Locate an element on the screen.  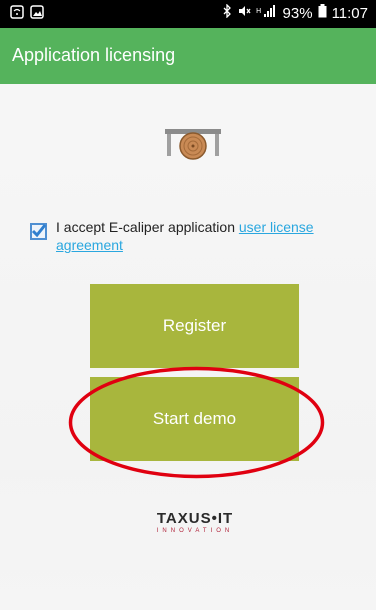
register-button: Register is located at coordinates (194, 326).